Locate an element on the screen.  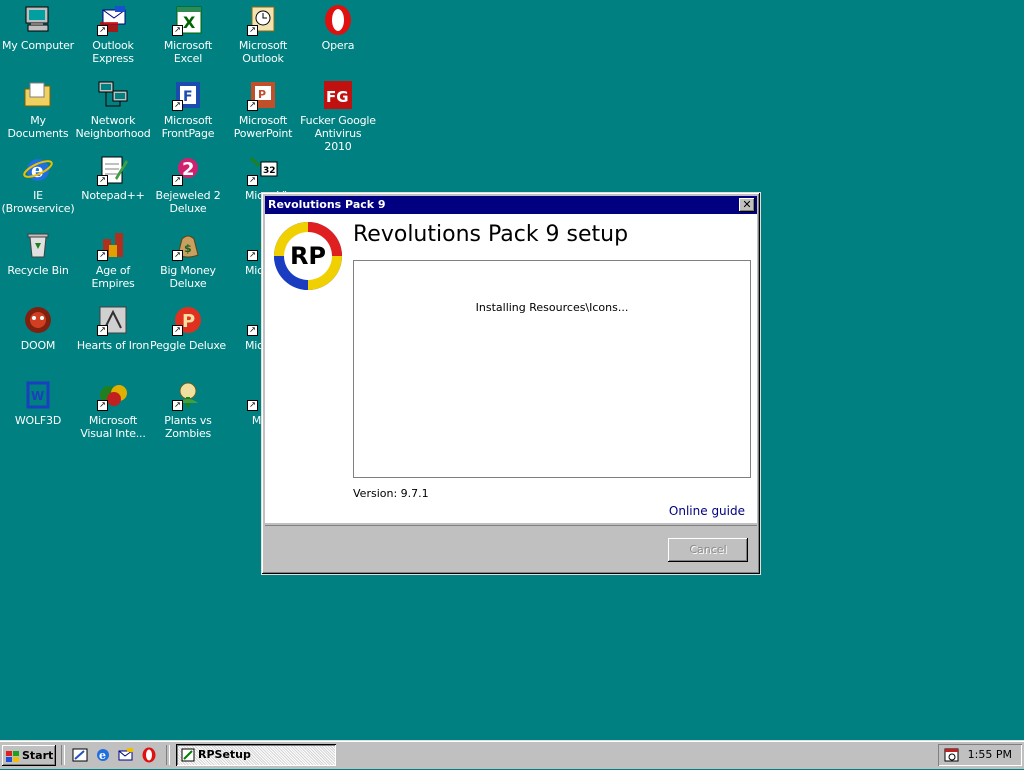
desktop-icon-notepad: ↗ Notepad++ is located at coordinates (113, 177).